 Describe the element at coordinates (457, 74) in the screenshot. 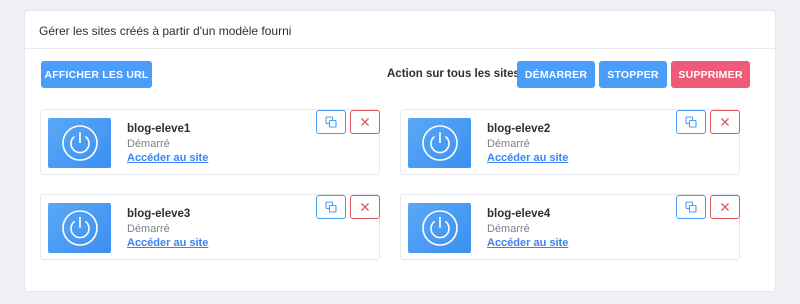

I see `bulk-action-label: Action sur tous les sites :` at that location.